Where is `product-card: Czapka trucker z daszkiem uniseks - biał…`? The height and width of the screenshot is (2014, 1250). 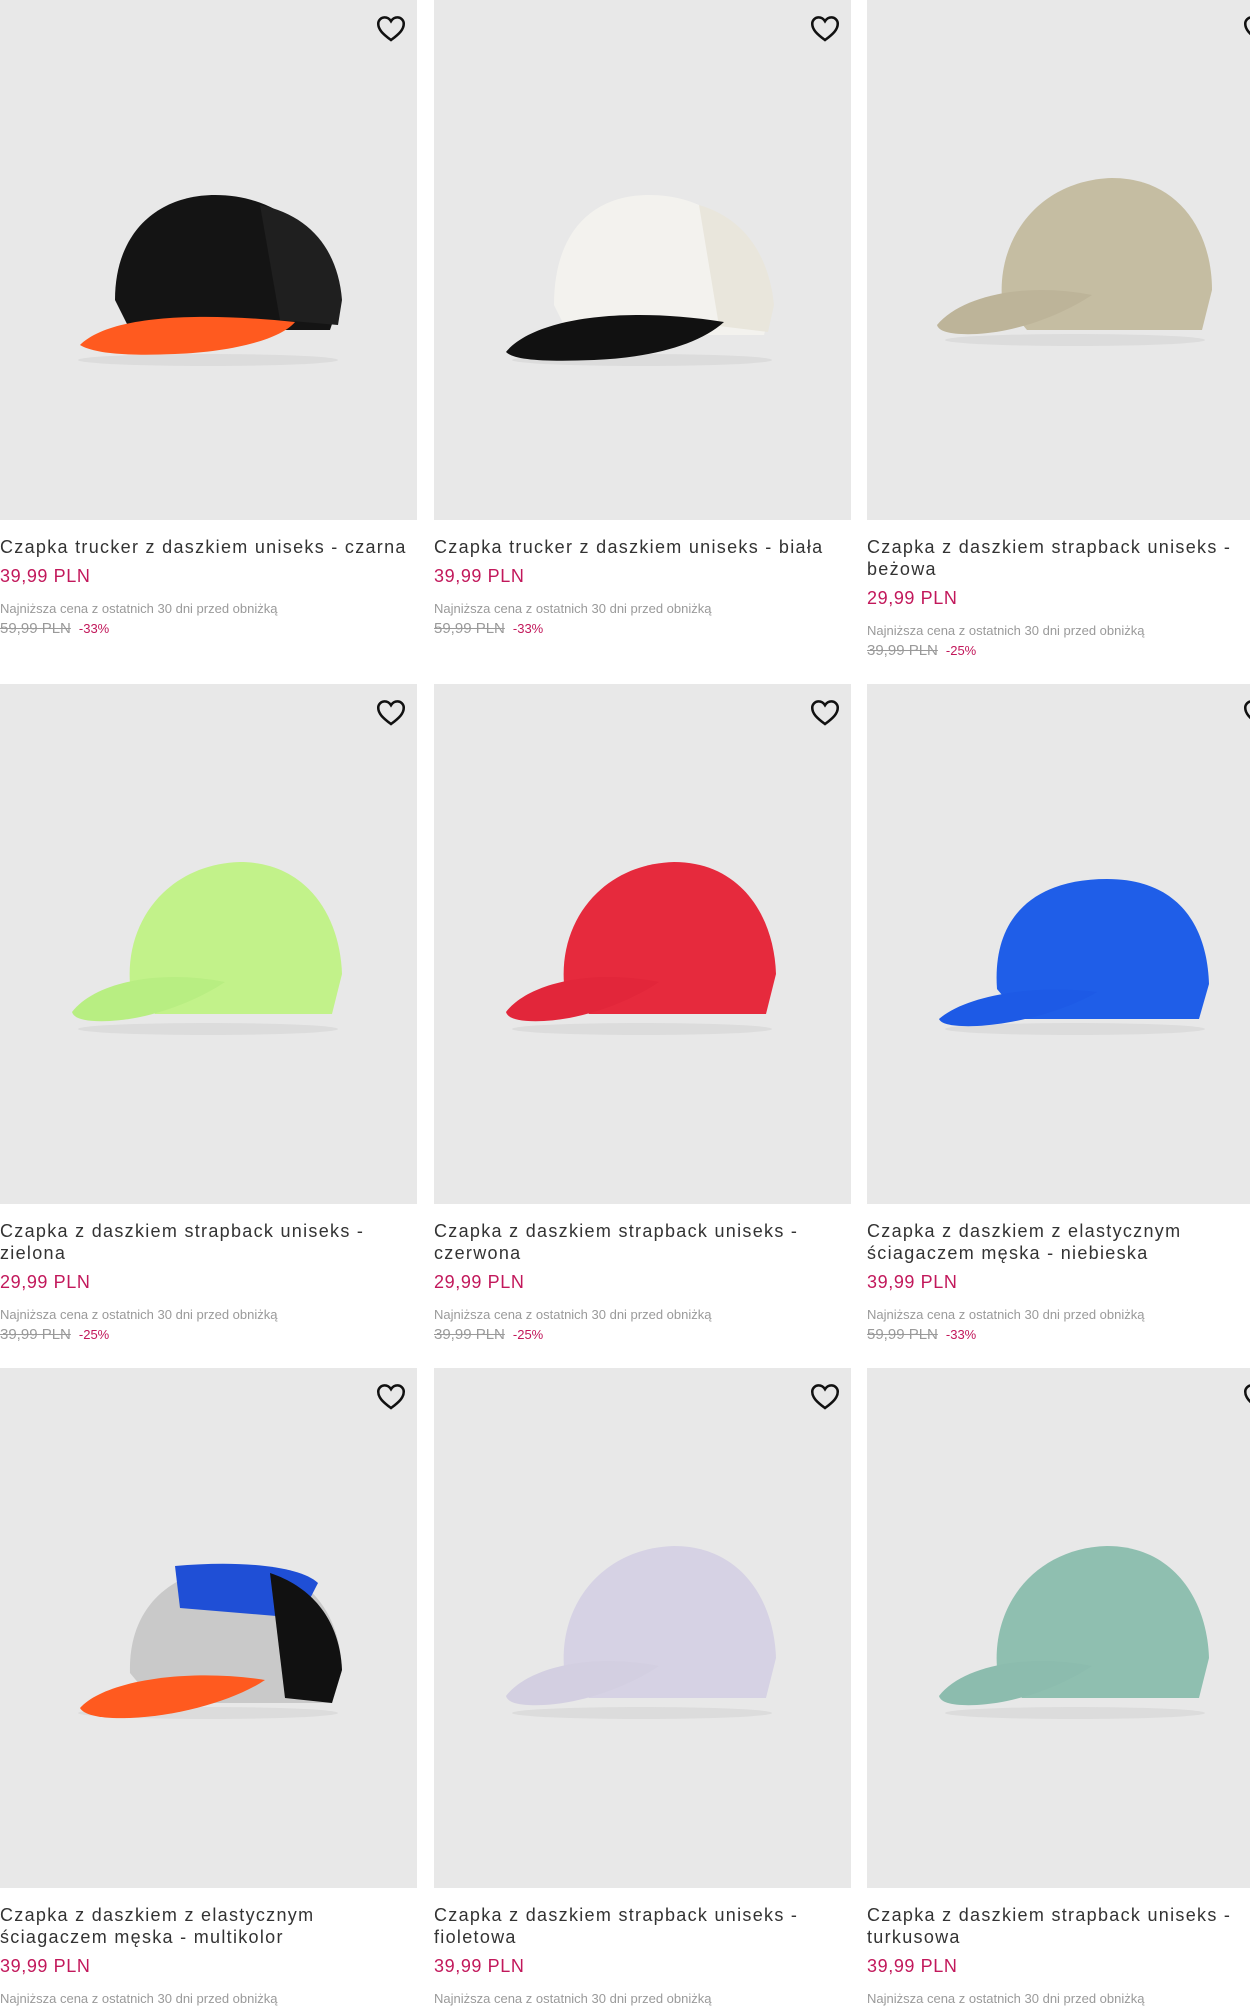
product-card: Czapka trucker z daszkiem uniseks - biał… is located at coordinates (642, 318).